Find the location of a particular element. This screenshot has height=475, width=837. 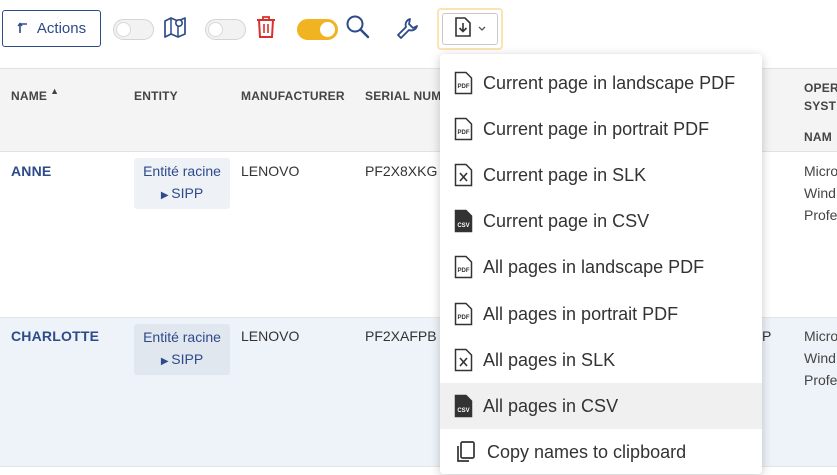

menu-item-current-slk: Current page in SLK is located at coordinates (601, 175).